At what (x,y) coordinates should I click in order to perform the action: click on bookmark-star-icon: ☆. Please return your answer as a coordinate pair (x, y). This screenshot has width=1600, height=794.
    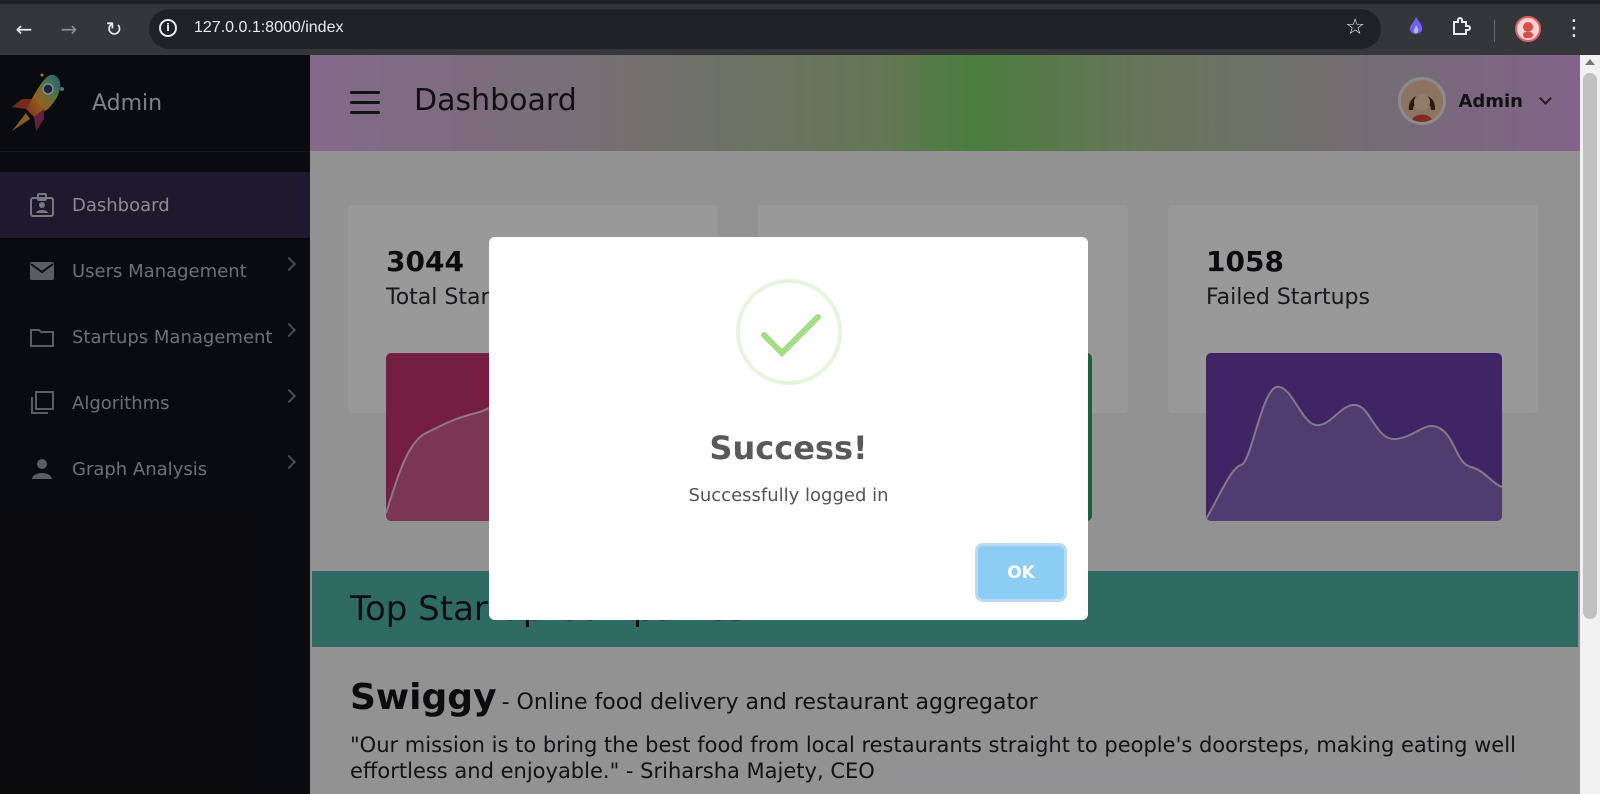
    Looking at the image, I should click on (1355, 27).